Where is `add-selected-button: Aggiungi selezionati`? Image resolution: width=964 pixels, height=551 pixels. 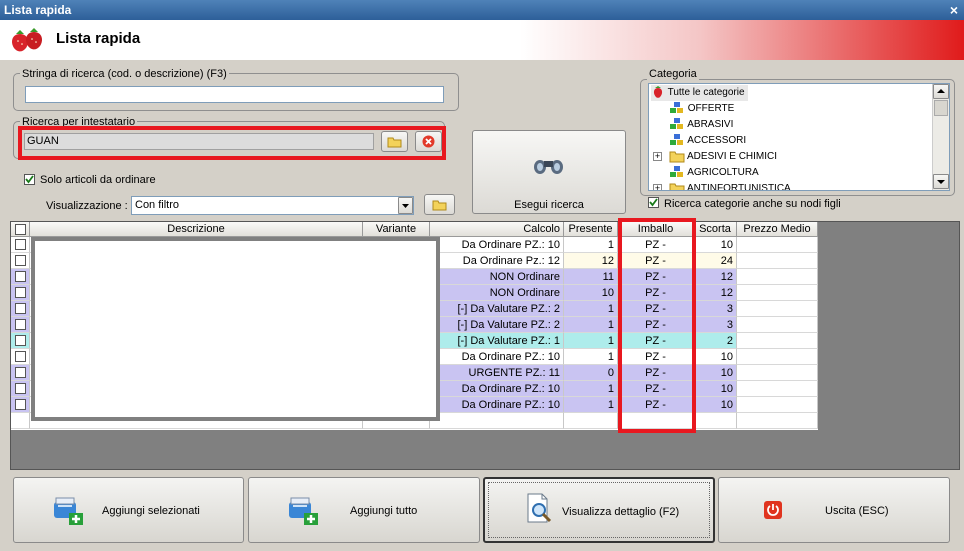
add-selected-button: Aggiungi selezionati is located at coordinates (128, 510).